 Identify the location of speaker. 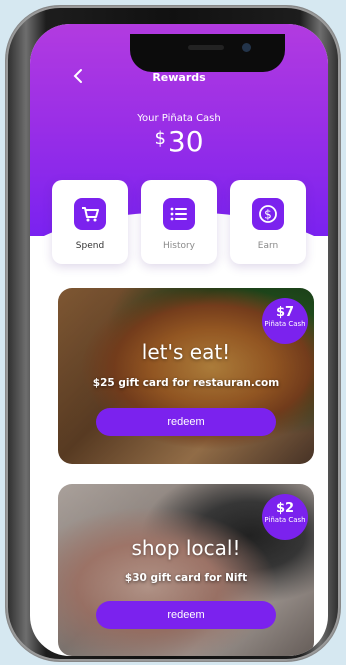
(206, 47).